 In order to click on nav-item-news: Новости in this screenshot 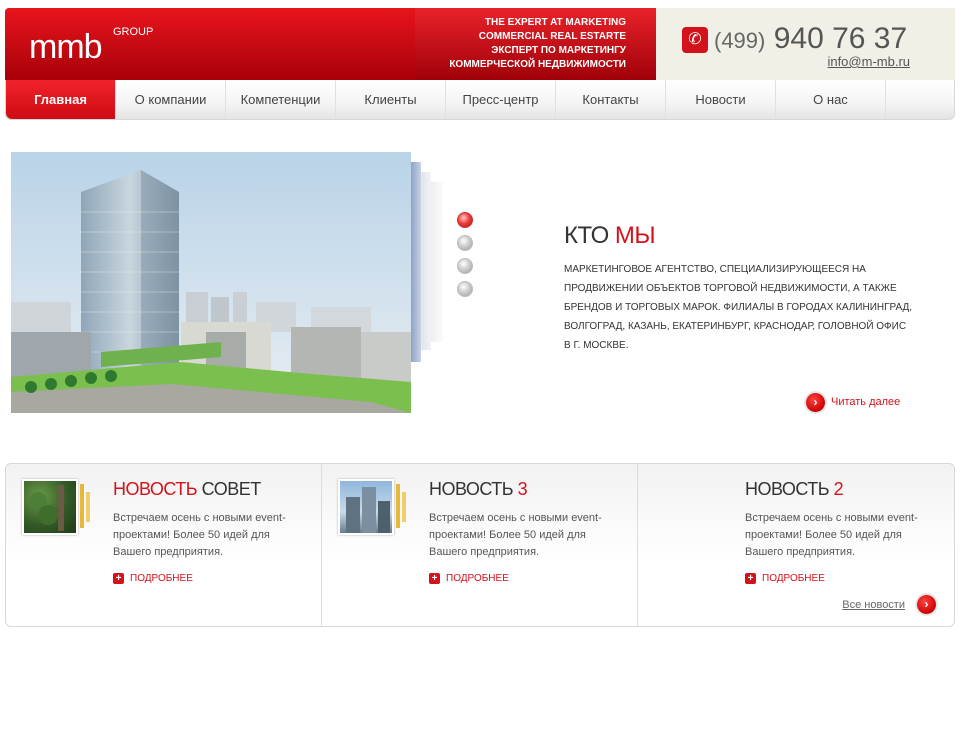, I will do `click(721, 99)`.